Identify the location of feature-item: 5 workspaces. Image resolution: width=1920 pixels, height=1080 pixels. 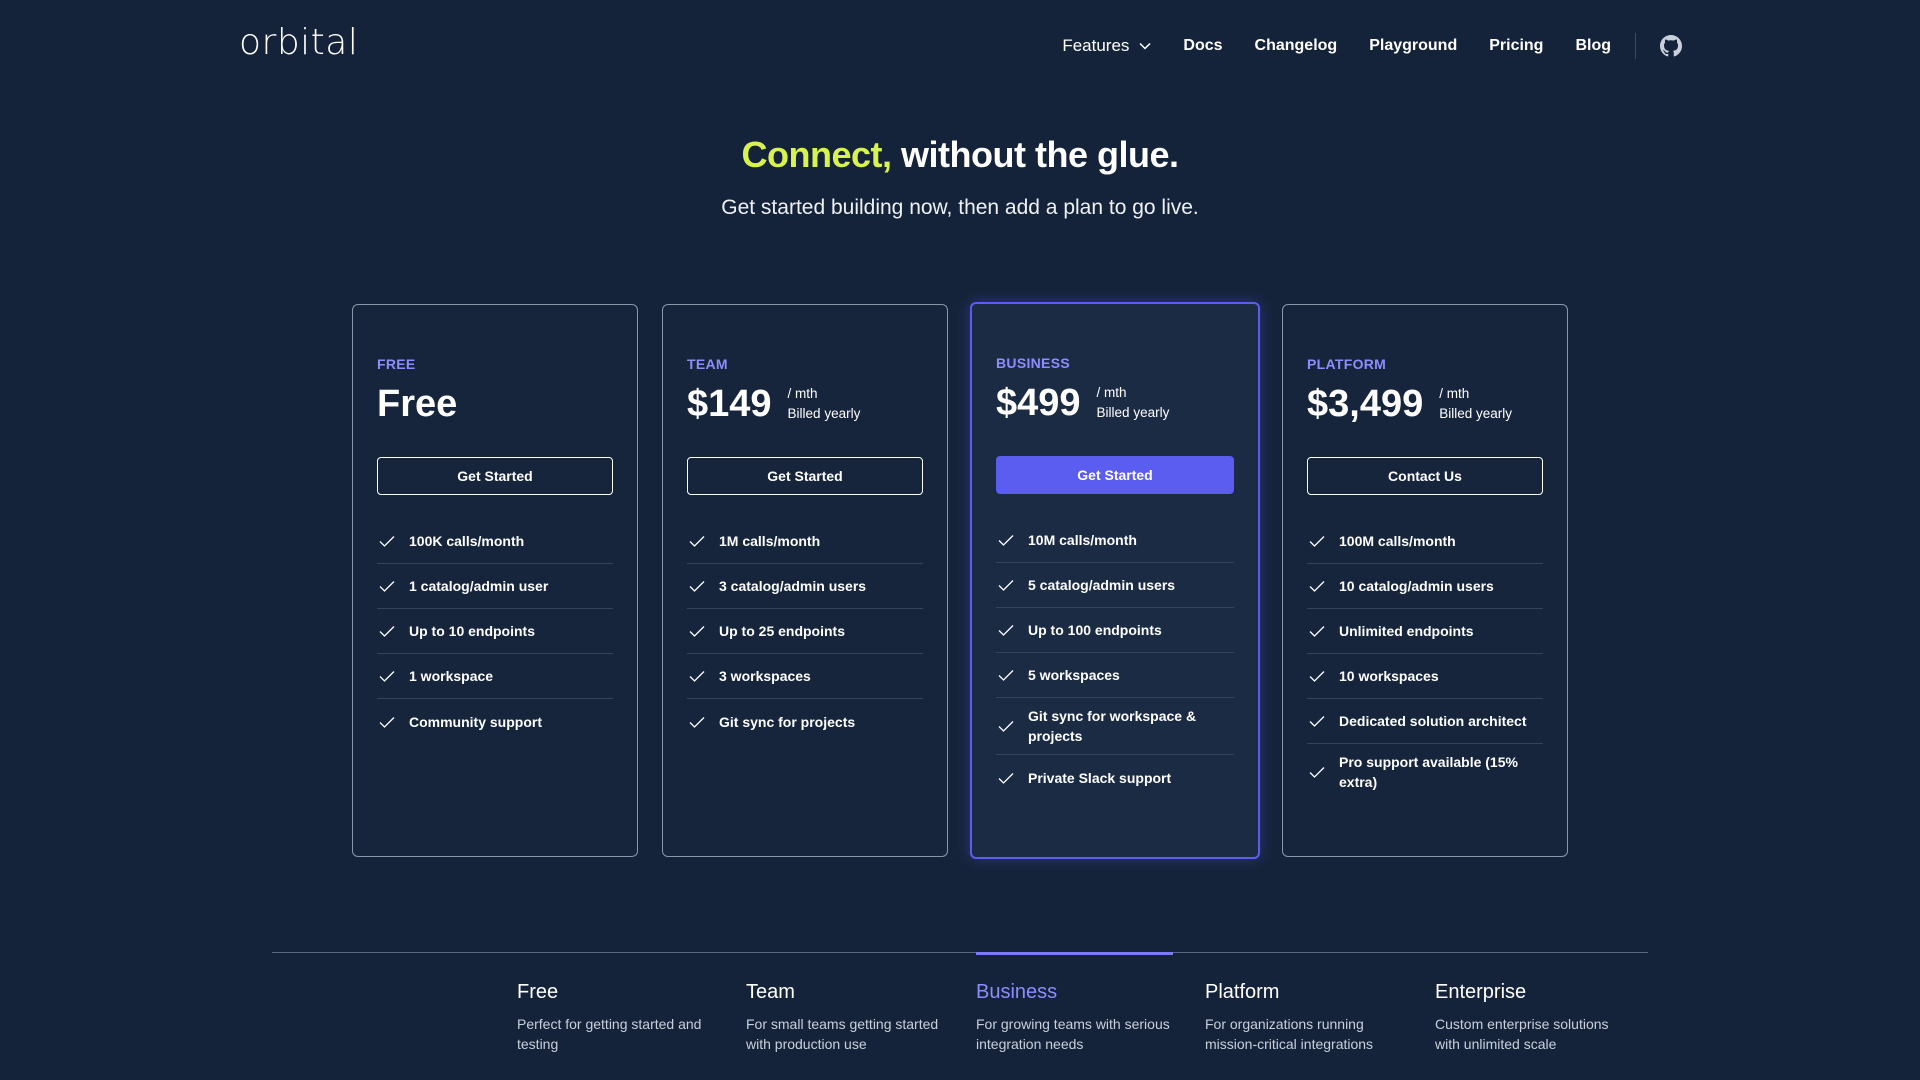
(1115, 675).